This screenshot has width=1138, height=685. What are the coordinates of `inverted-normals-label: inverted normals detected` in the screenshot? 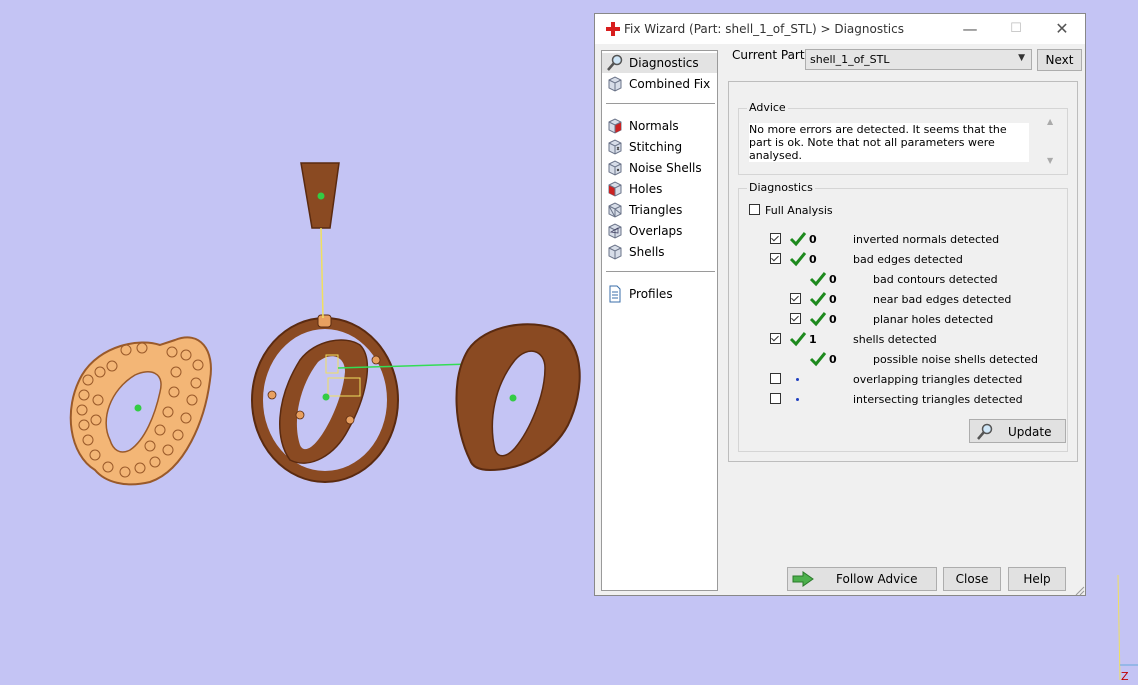 It's located at (926, 239).